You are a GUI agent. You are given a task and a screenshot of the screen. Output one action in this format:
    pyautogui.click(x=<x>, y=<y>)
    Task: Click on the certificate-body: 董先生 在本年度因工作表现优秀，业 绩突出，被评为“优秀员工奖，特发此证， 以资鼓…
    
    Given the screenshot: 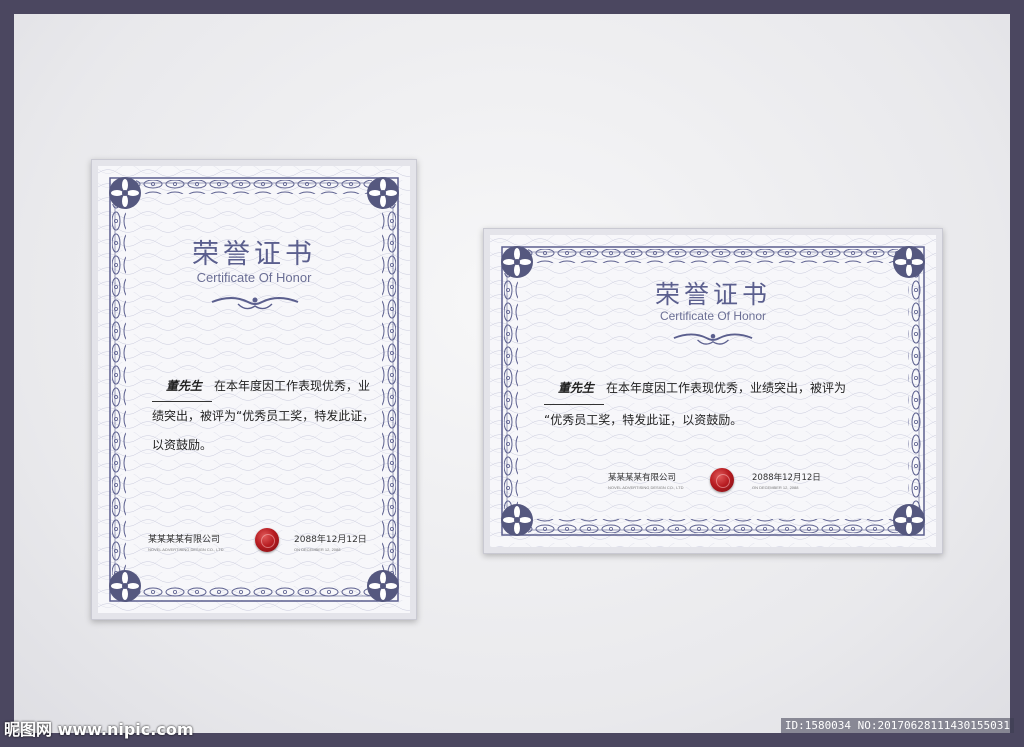 What is the action you would take?
    pyautogui.click(x=267, y=416)
    